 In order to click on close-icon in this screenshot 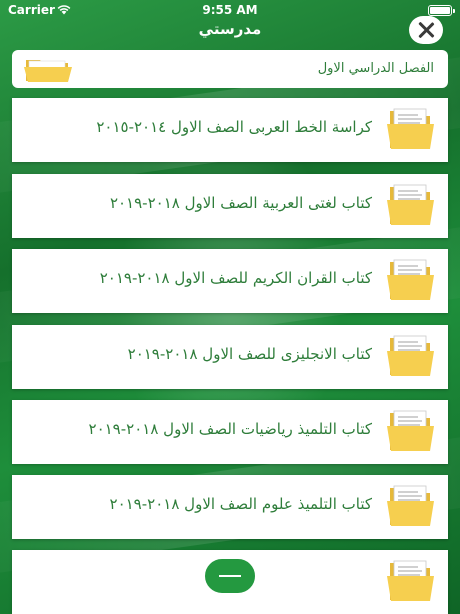, I will do `click(426, 30)`.